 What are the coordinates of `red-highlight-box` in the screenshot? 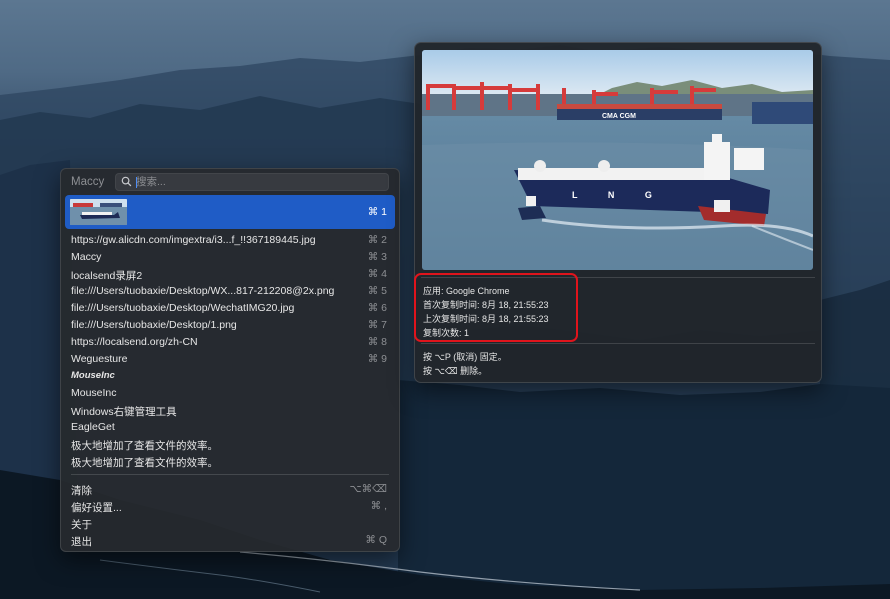 It's located at (496, 307).